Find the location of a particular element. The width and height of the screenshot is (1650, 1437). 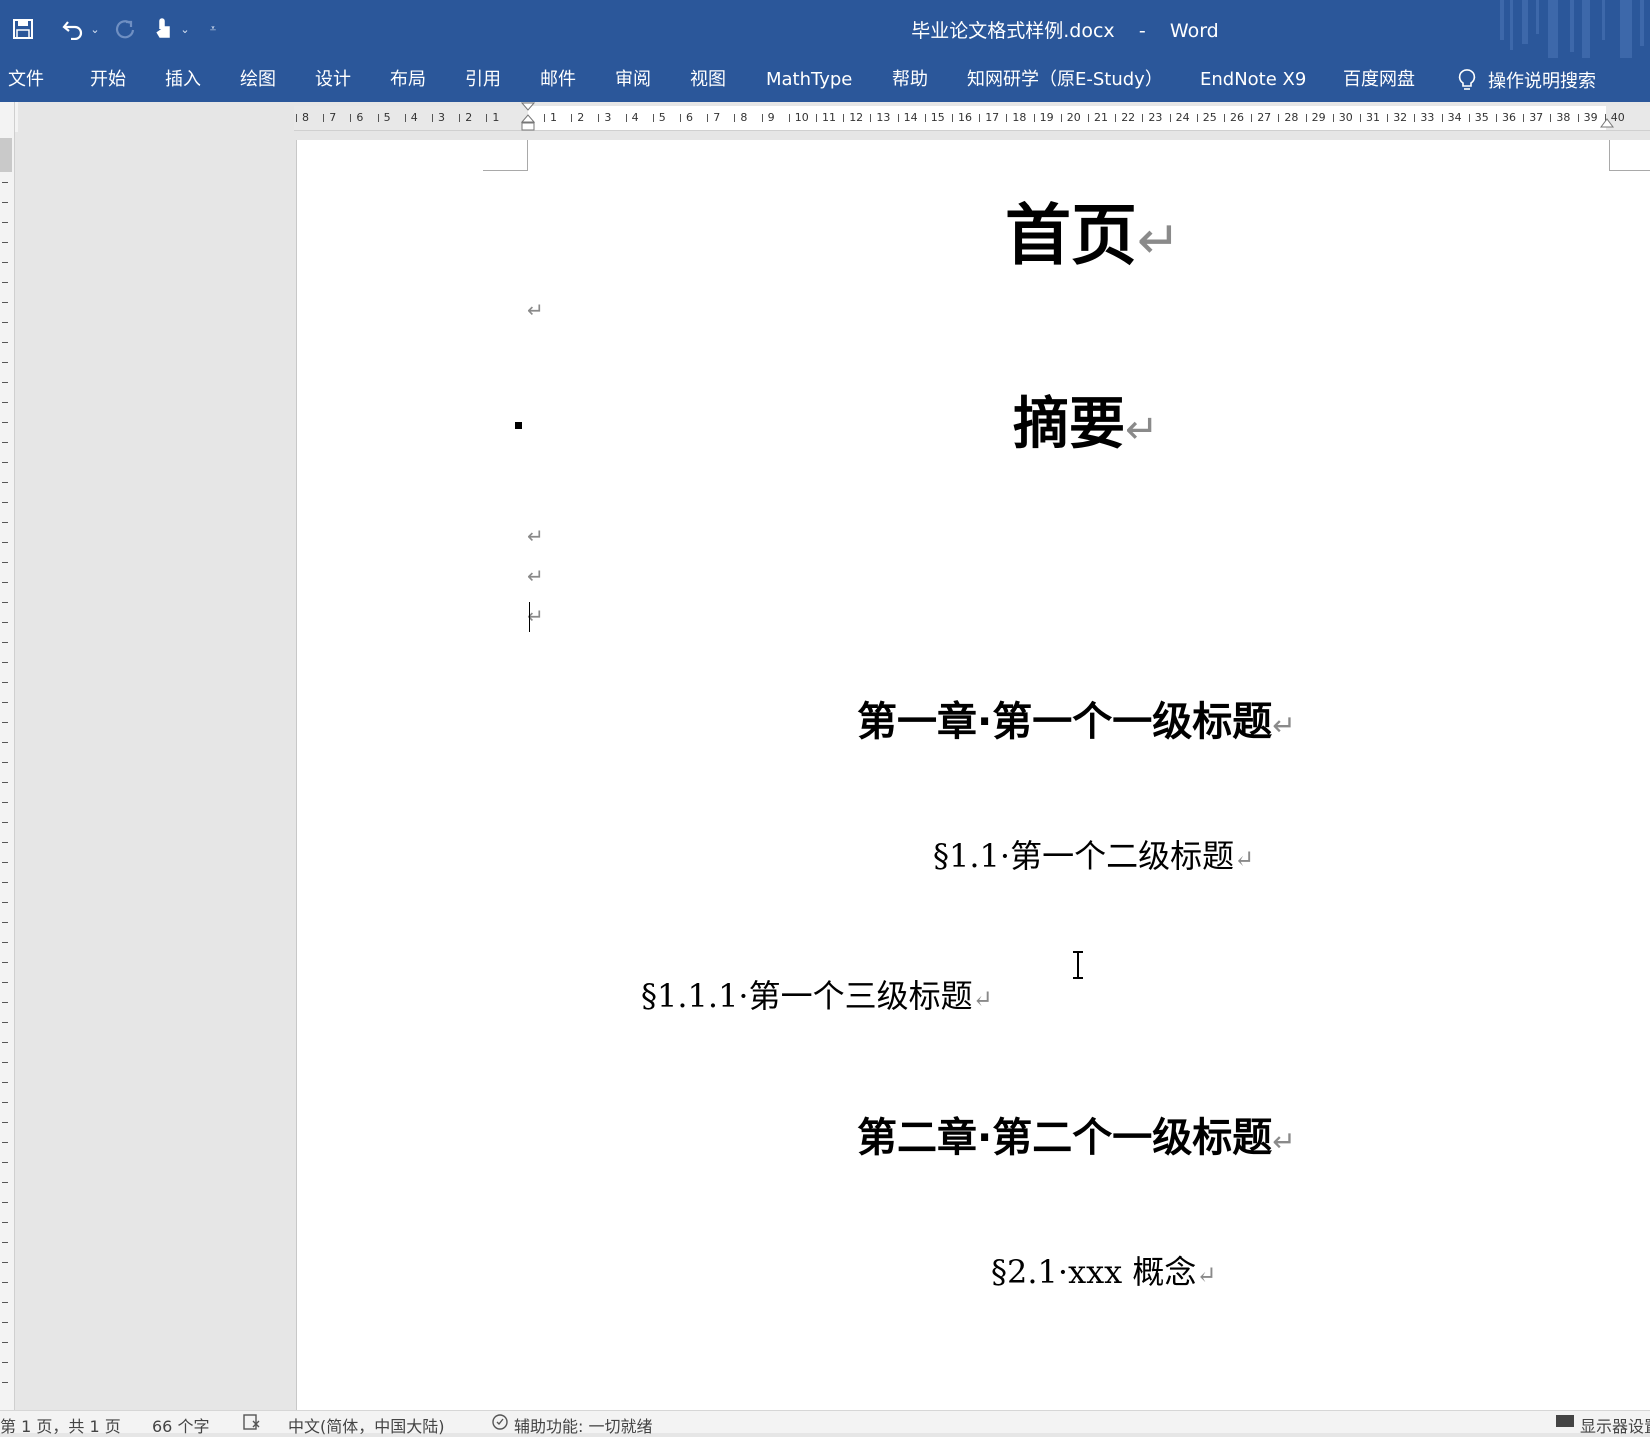

tab-insert: 插入 is located at coordinates (183, 80).